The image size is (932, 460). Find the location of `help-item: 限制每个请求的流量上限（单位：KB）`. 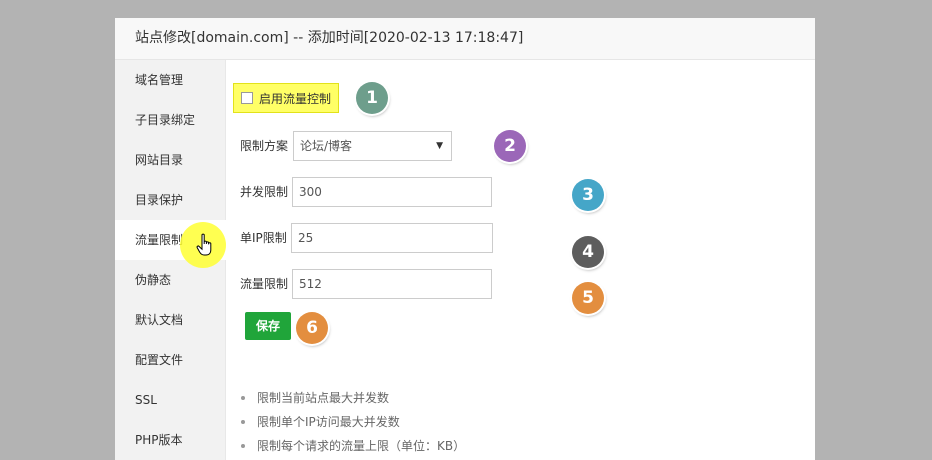

help-item: 限制每个请求的流量上限（单位：KB） is located at coordinates (353, 446).